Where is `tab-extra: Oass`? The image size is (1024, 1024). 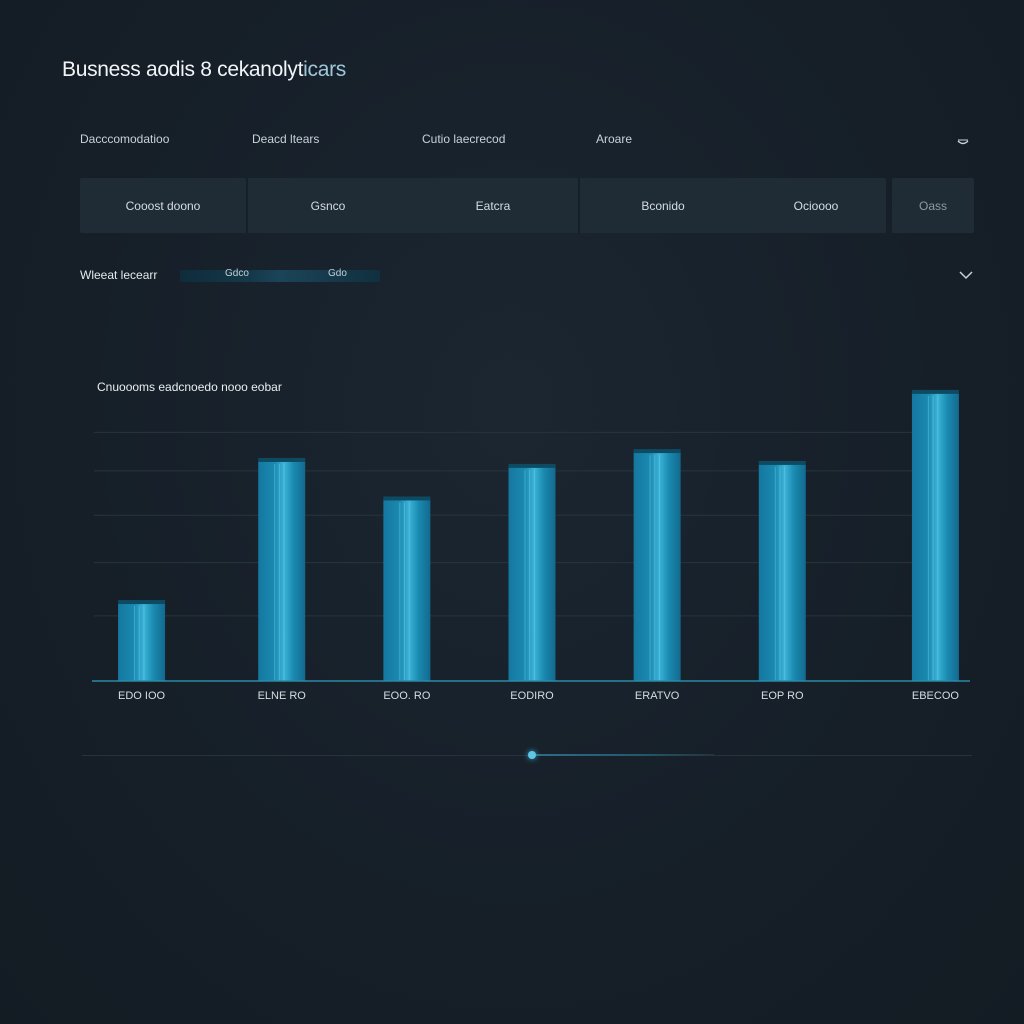 tab-extra: Oass is located at coordinates (933, 205).